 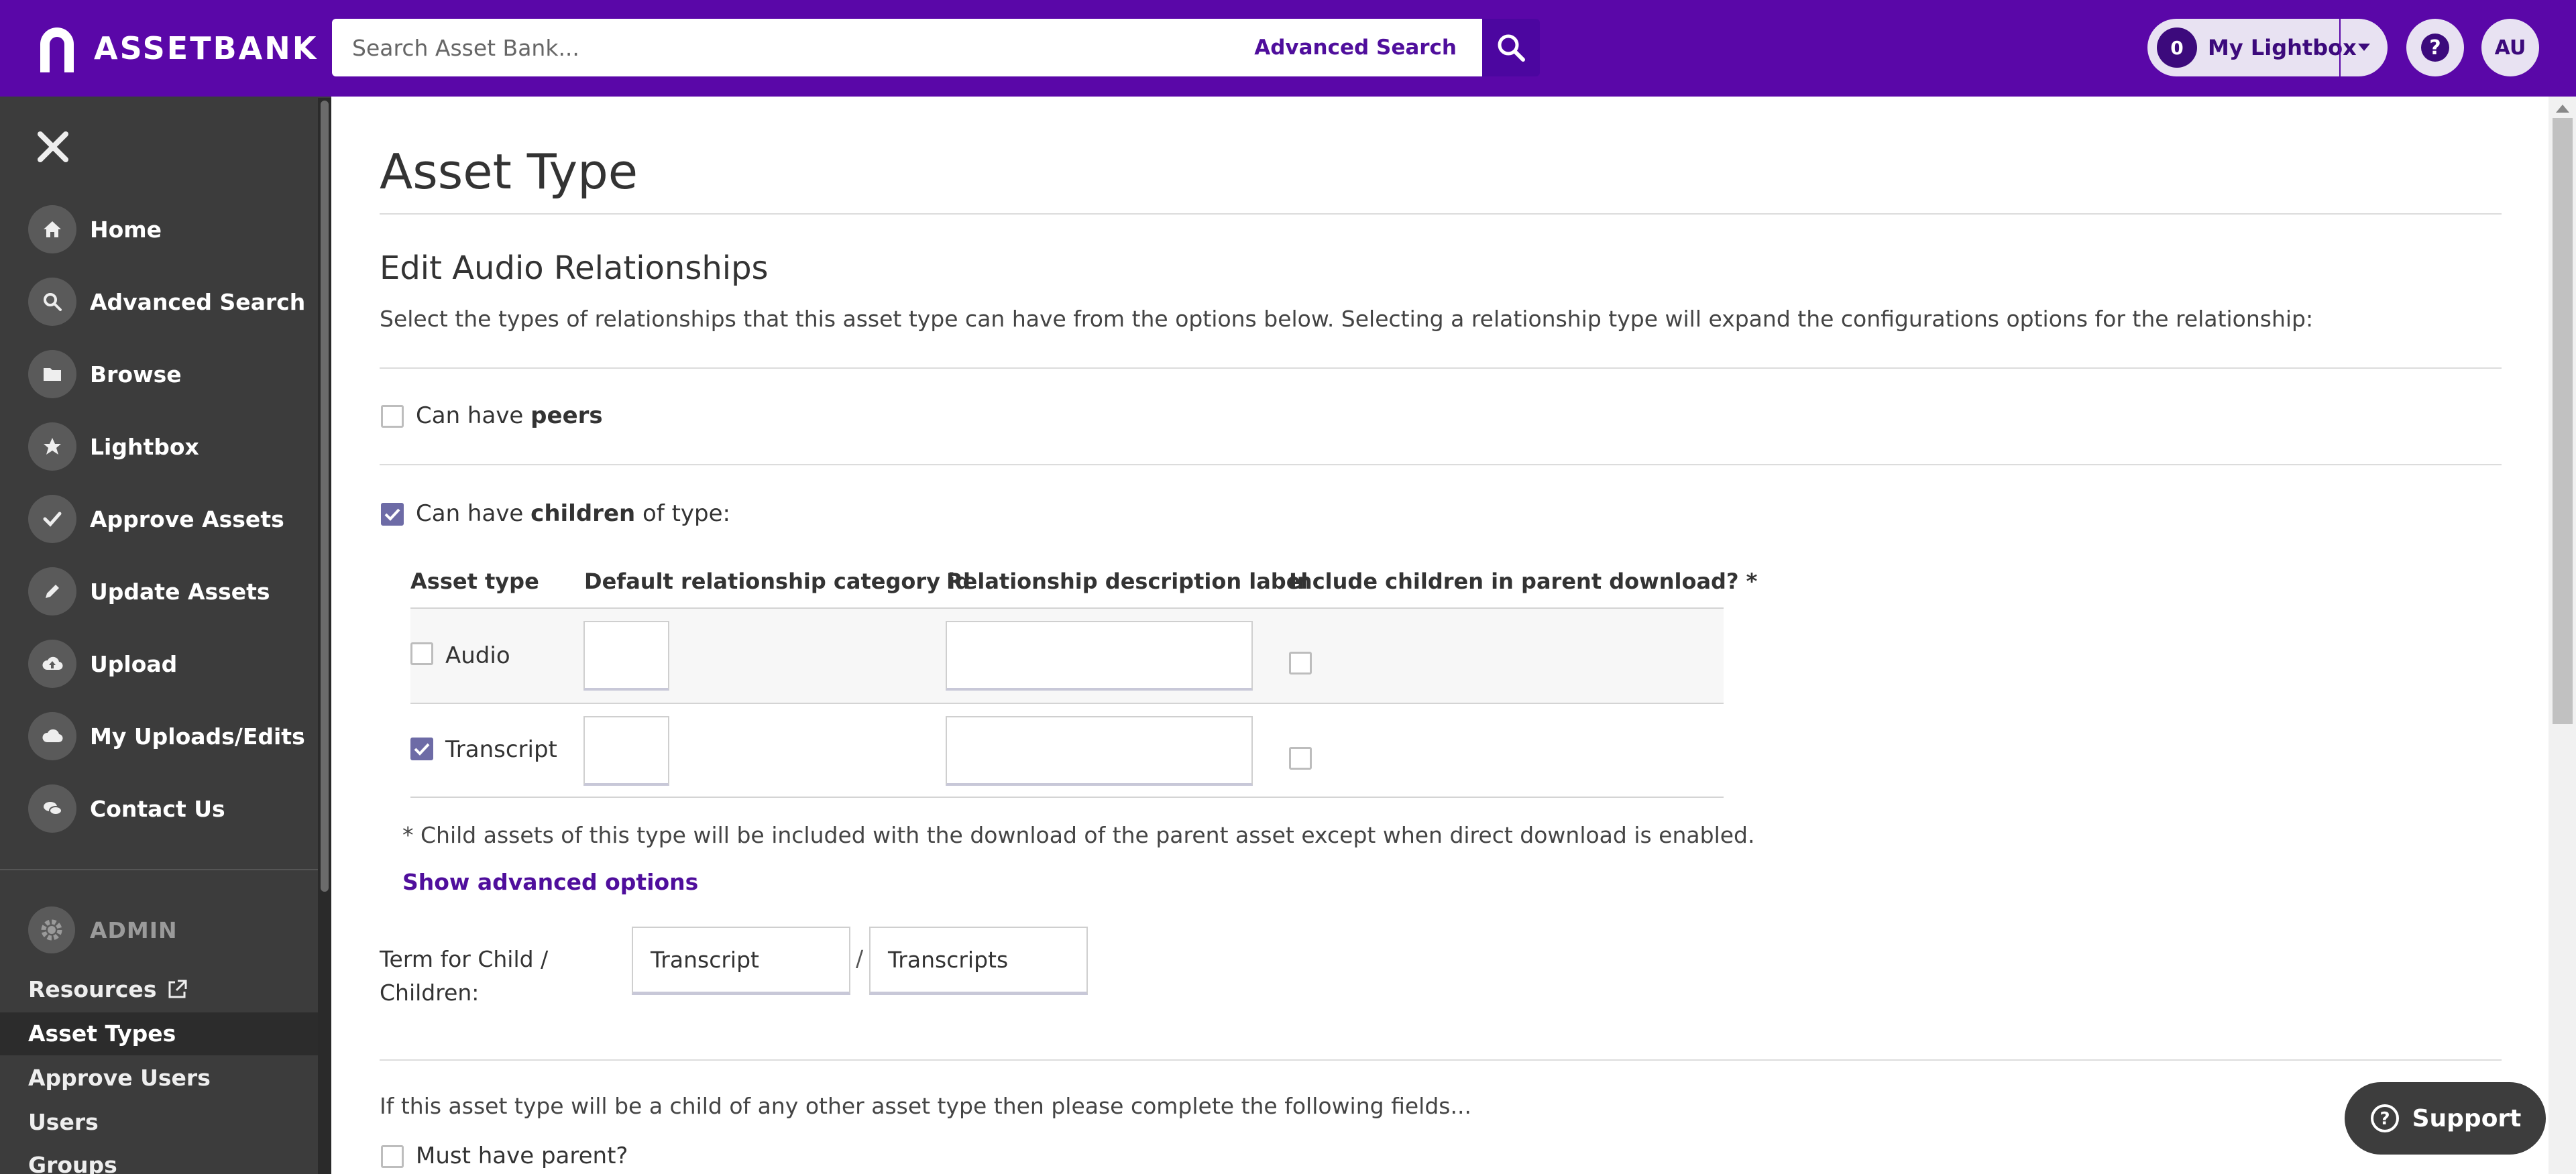 What do you see at coordinates (392, 1156) in the screenshot?
I see `must-have-parent-checkbox` at bounding box center [392, 1156].